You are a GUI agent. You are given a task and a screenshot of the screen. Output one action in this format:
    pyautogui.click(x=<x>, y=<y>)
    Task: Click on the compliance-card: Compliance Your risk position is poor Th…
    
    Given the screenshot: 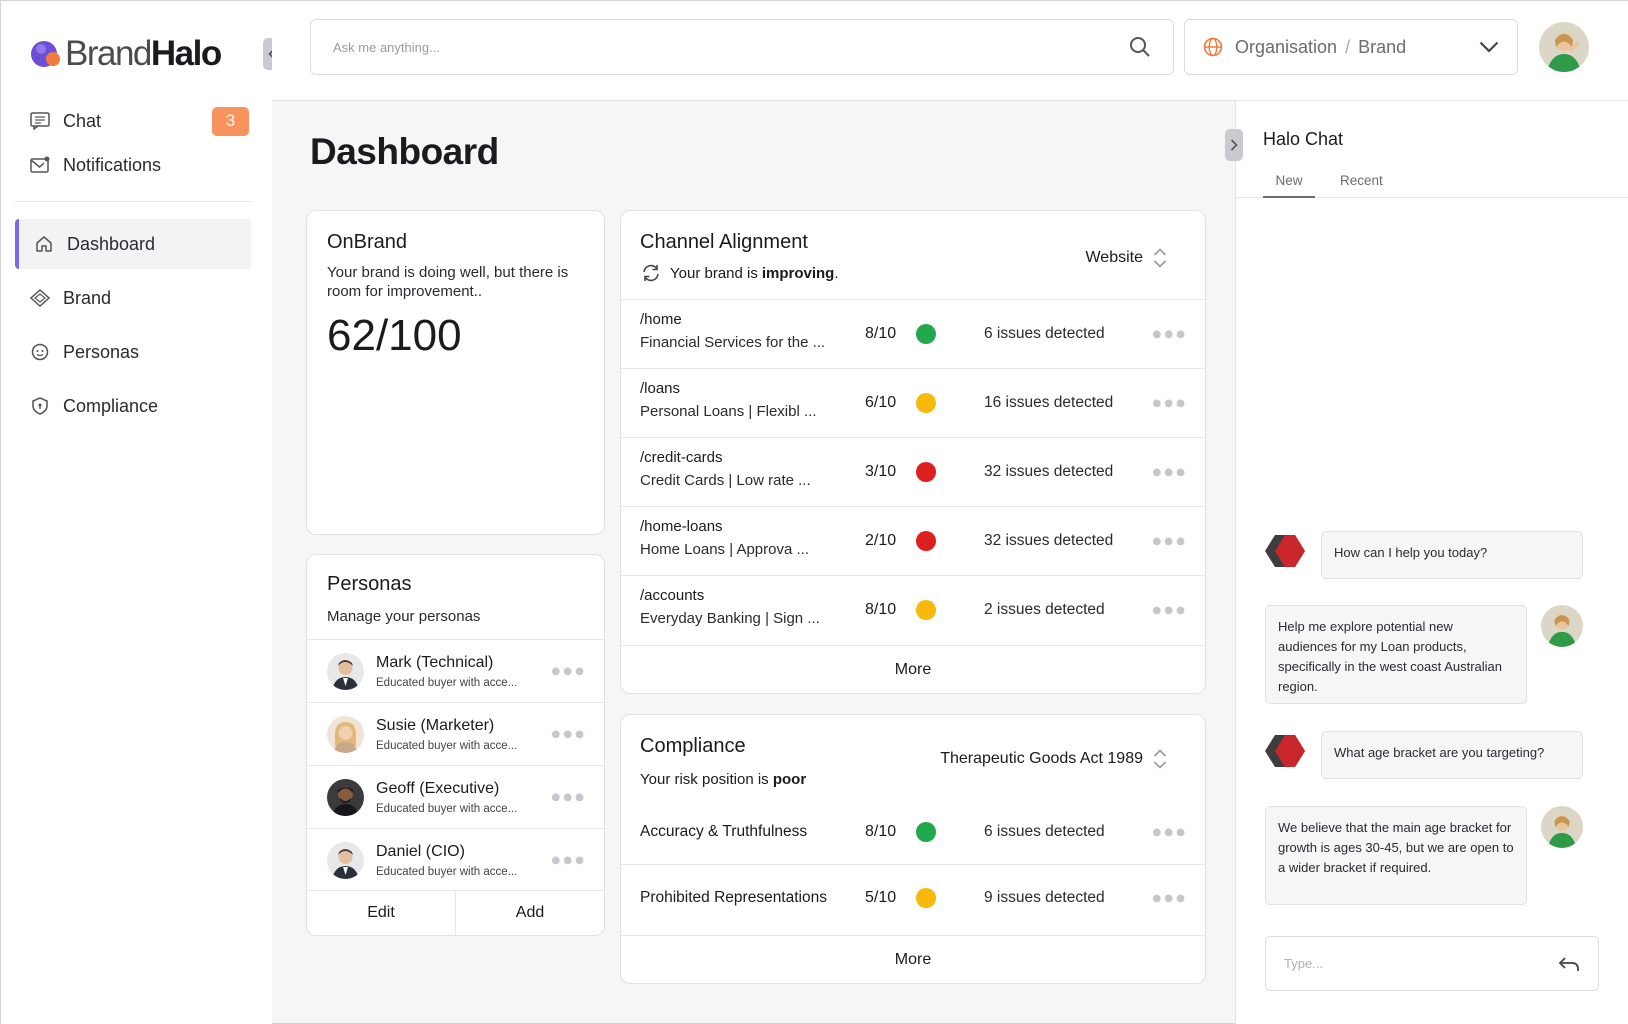 What is the action you would take?
    pyautogui.click(x=913, y=849)
    